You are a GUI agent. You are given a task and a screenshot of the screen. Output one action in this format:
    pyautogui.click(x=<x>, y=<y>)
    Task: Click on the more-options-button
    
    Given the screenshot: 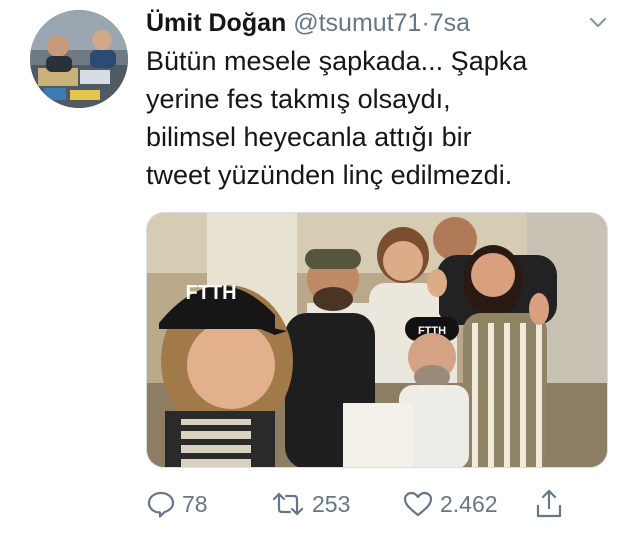 What is the action you would take?
    pyautogui.click(x=598, y=23)
    